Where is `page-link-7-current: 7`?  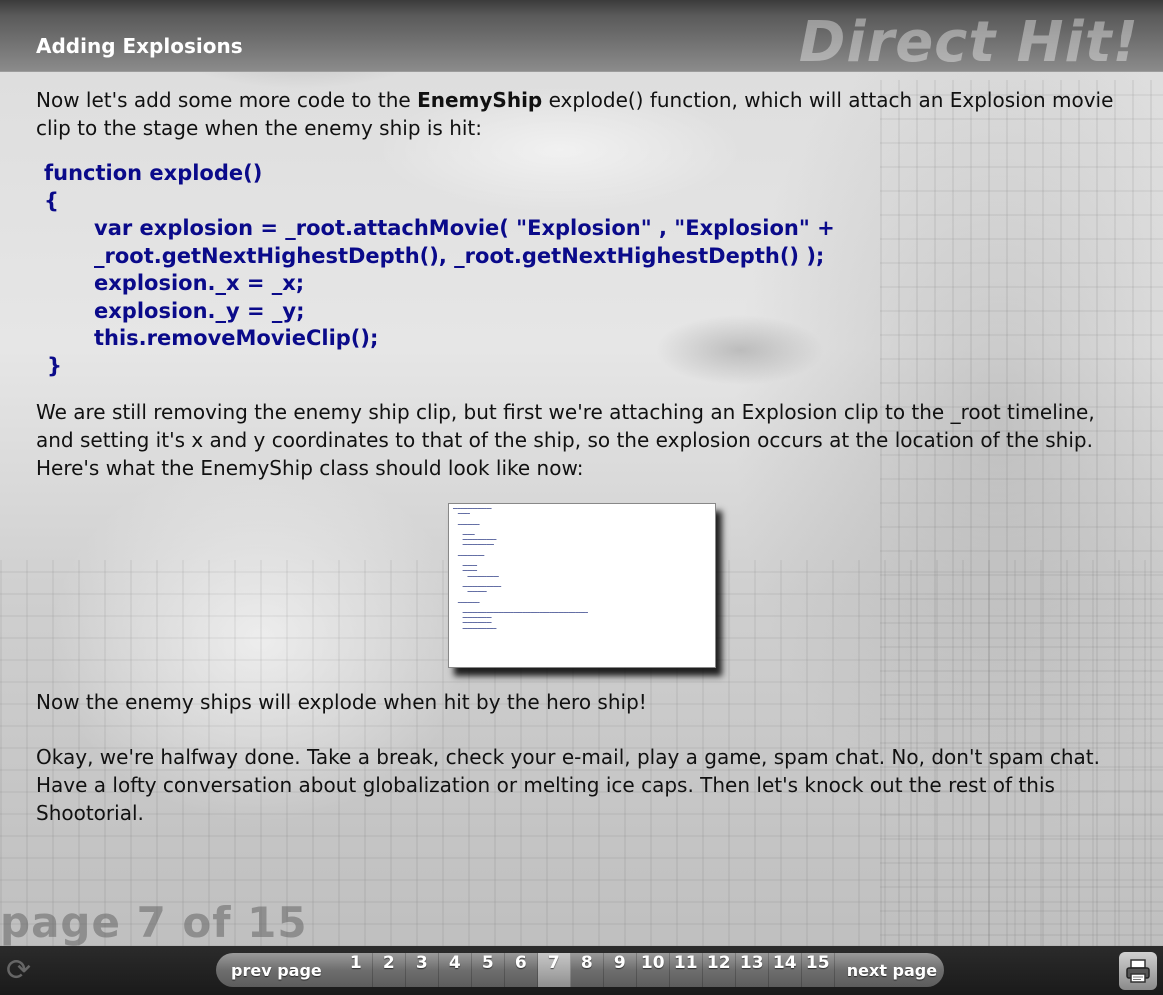
page-link-7-current: 7 is located at coordinates (554, 970).